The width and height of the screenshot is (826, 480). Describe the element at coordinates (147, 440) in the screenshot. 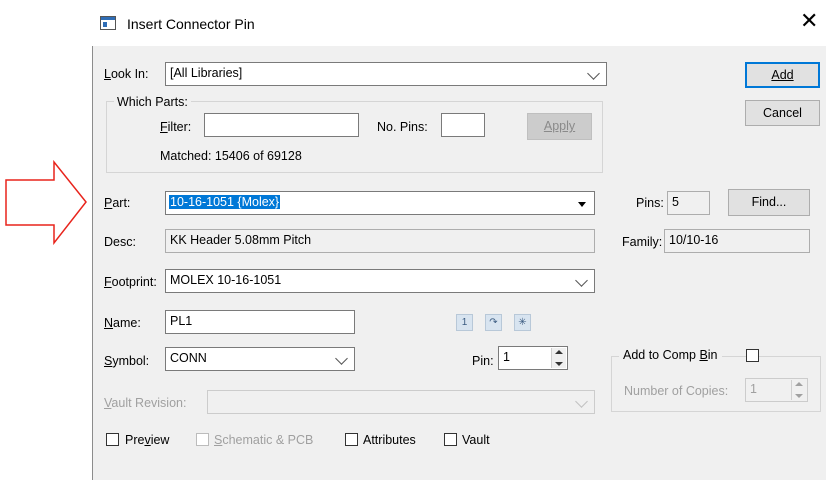

I see `preview-label: Preview` at that location.